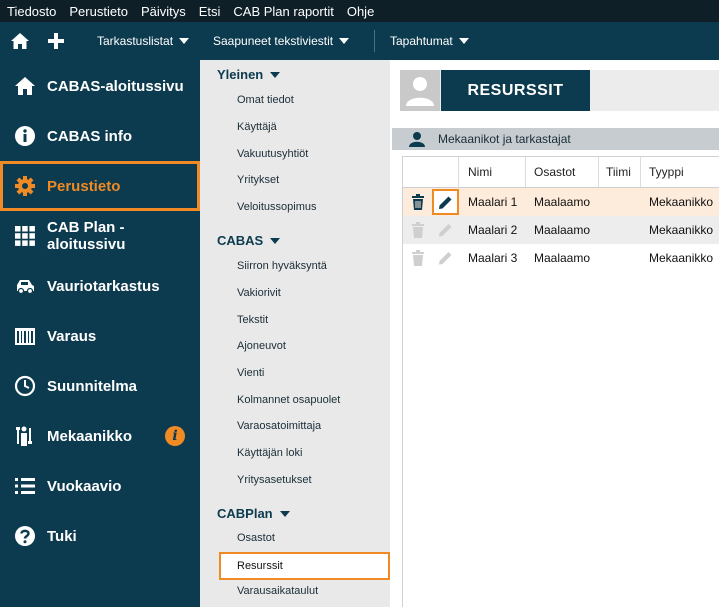  I want to click on clock-icon, so click(25, 386).